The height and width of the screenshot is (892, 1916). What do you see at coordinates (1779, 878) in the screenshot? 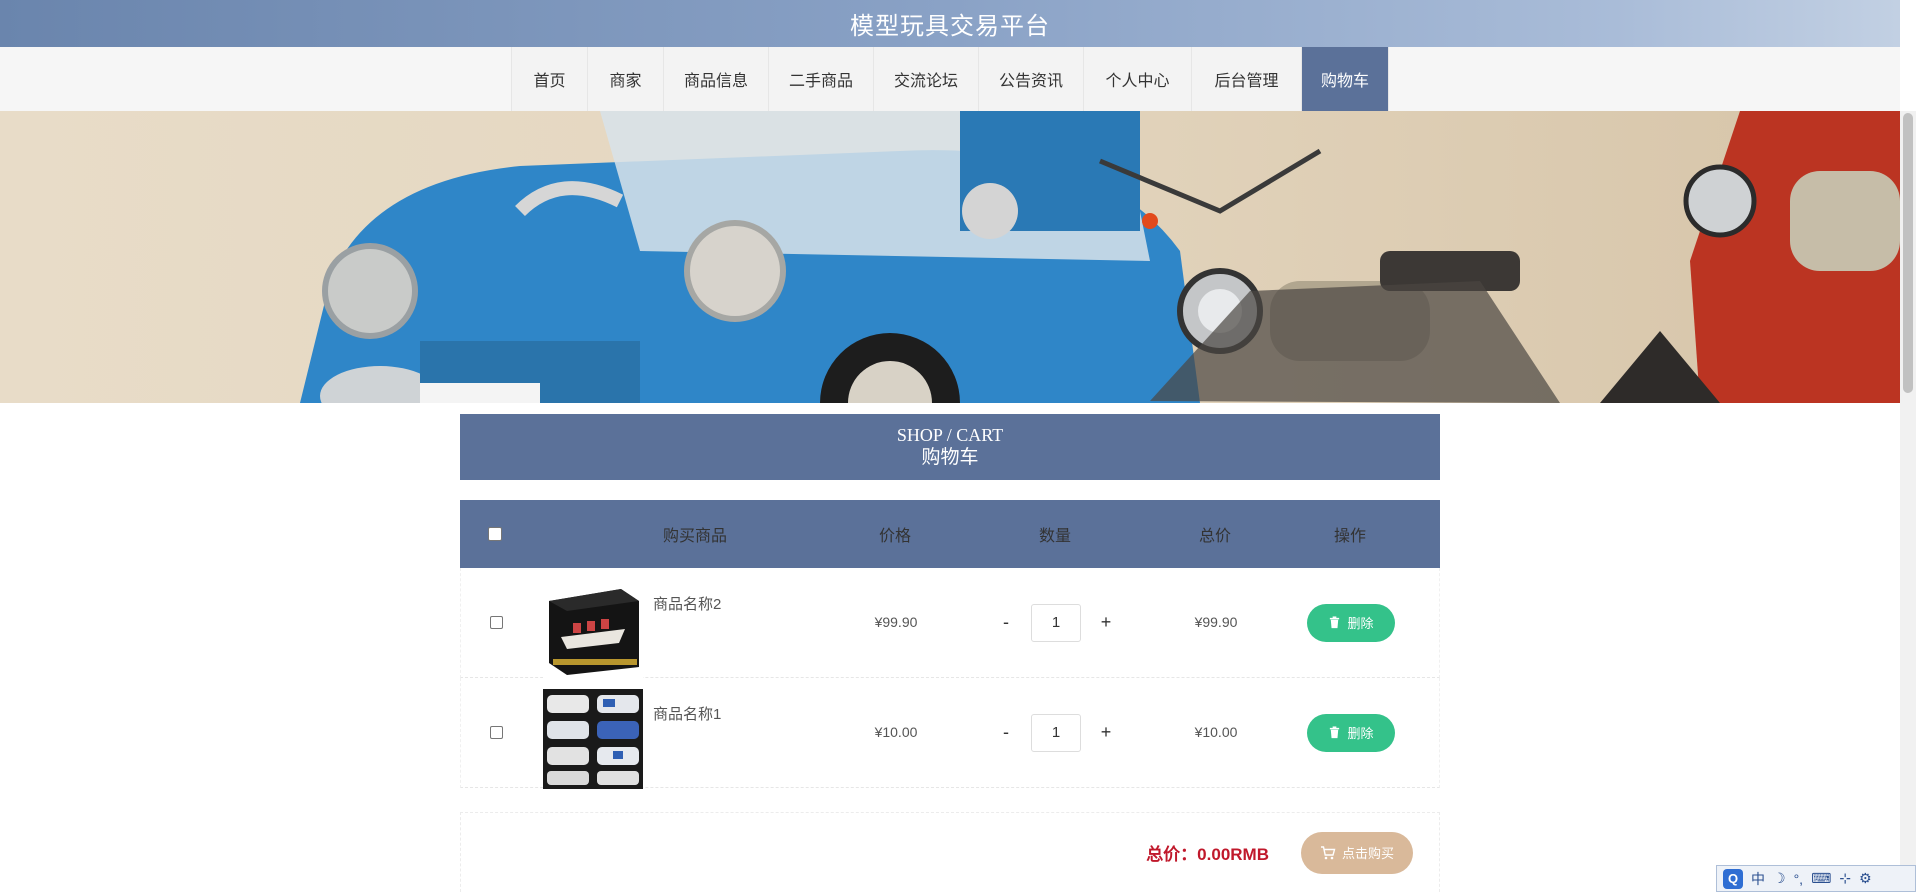
I see `ime-moon-icon: ☽` at bounding box center [1779, 878].